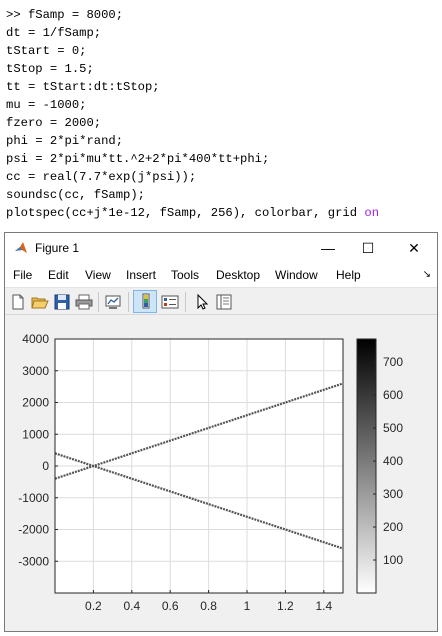  Describe the element at coordinates (138, 159) in the screenshot. I see `command-line: psi = 2*pi*mu*tt.^2+2*pi*400*tt+phi;` at that location.